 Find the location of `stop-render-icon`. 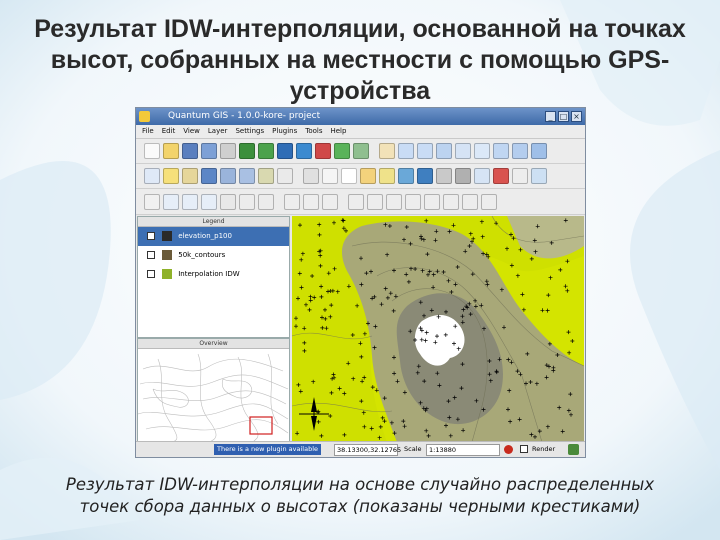

stop-render-icon is located at coordinates (508, 449).